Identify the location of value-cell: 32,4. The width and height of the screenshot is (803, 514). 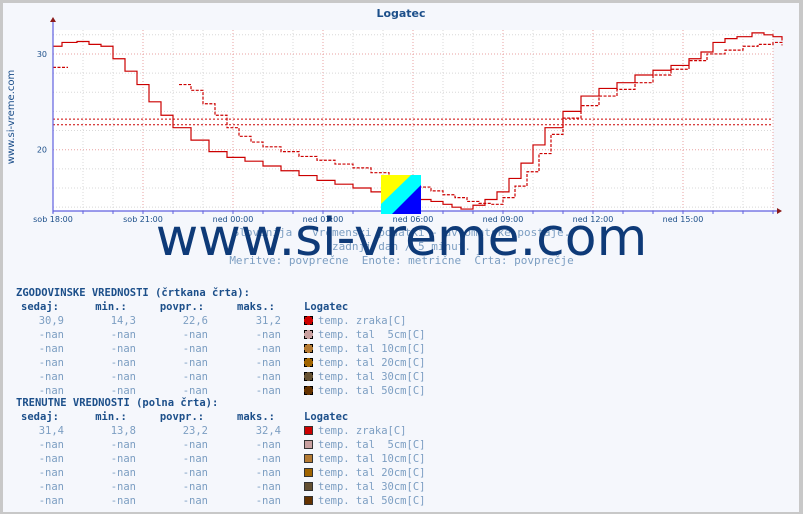
(268, 431).